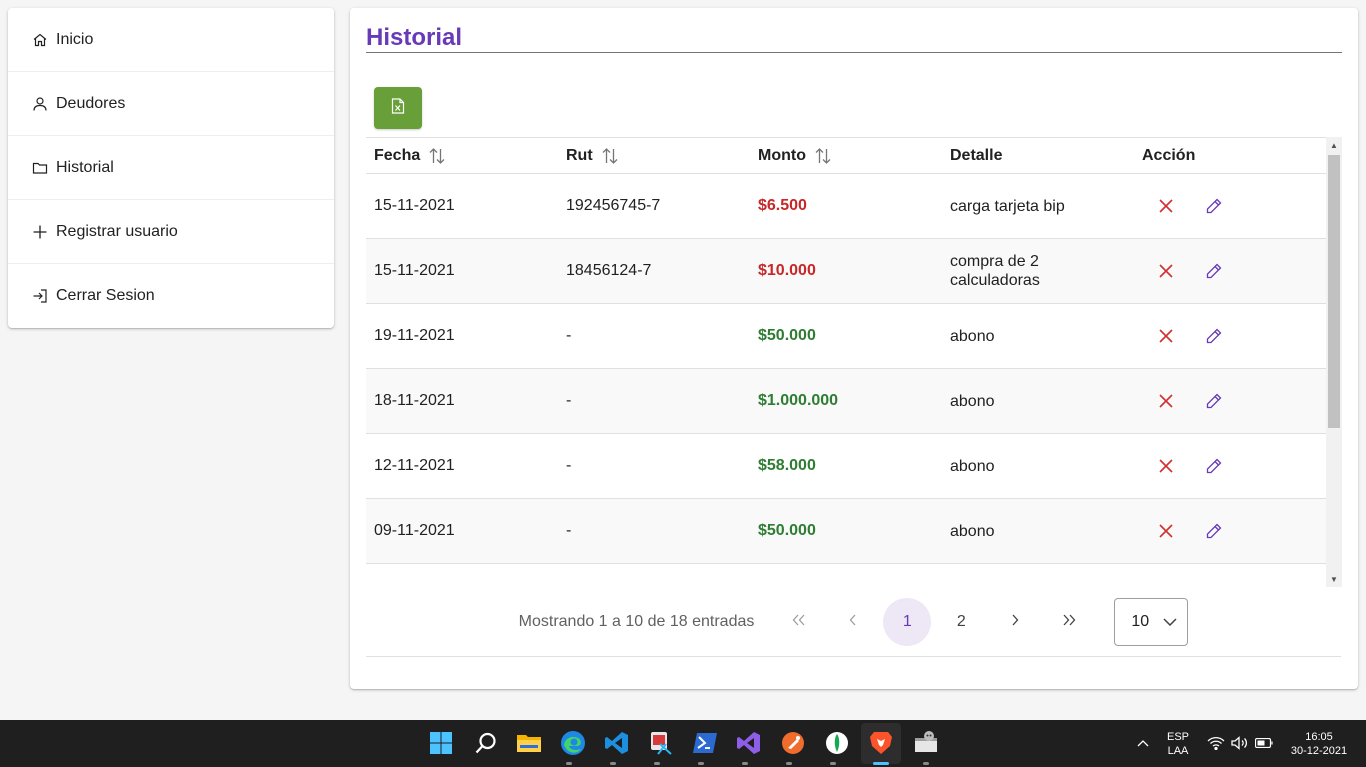 Image resolution: width=1366 pixels, height=767 pixels. I want to click on cell-detalle: compra de 2 calculadoras, so click(995, 271).